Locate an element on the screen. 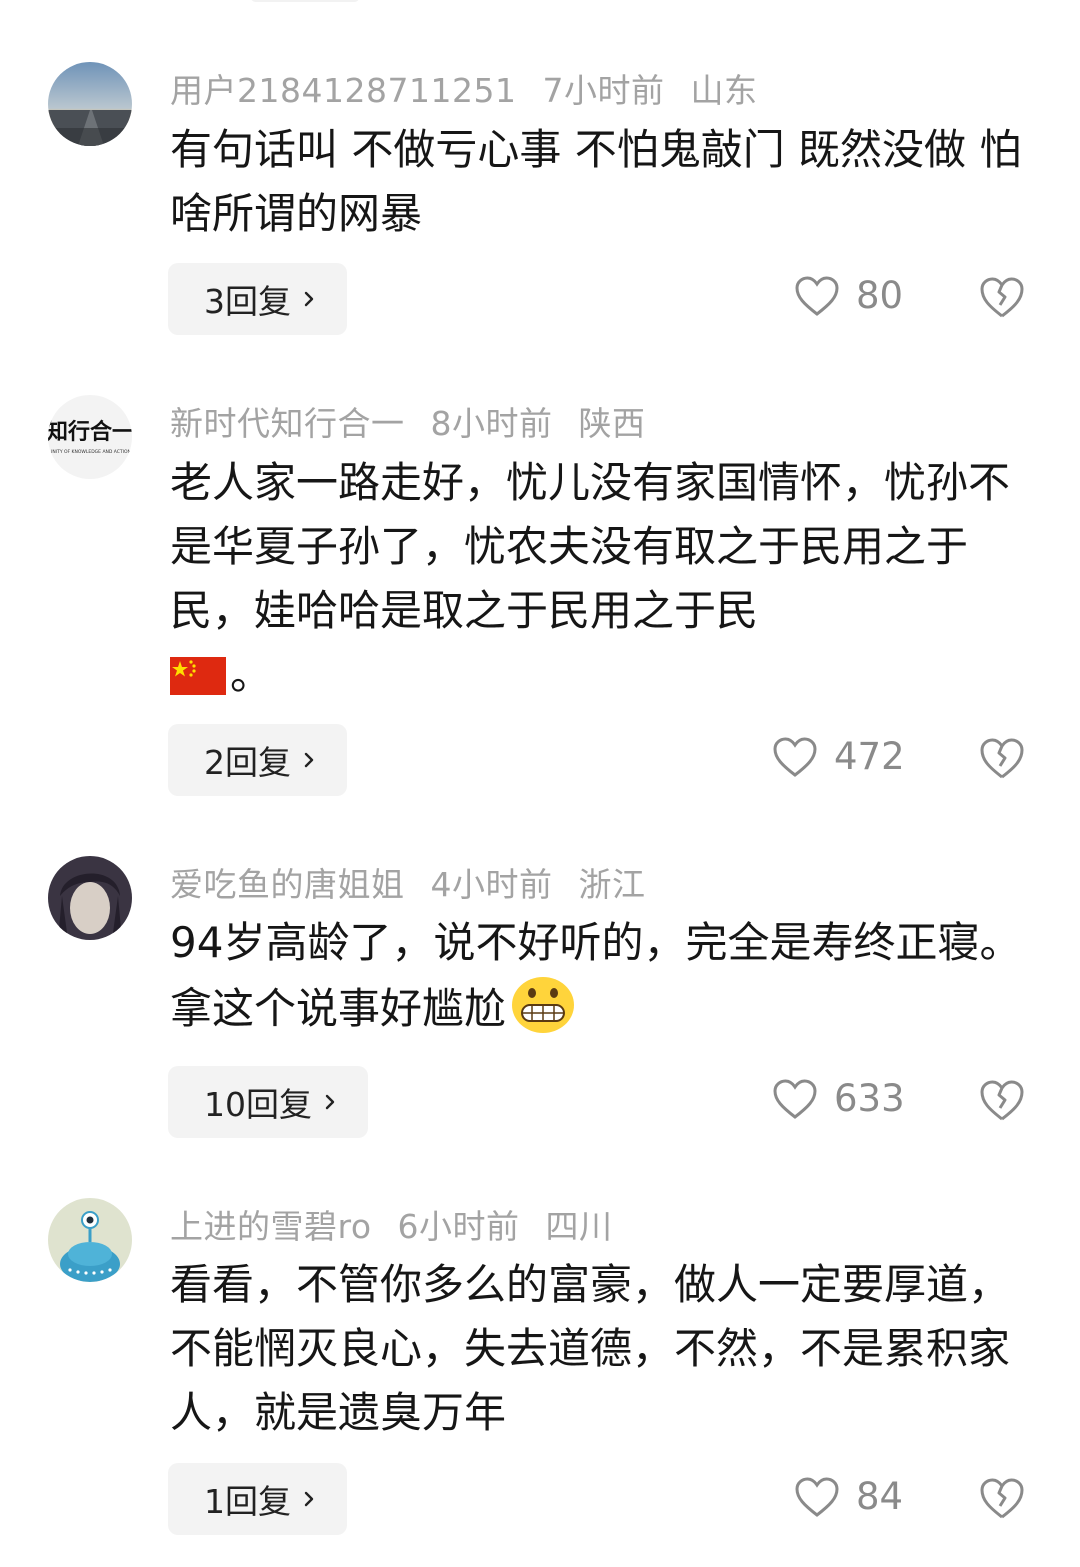  post-time: 6小时前 is located at coordinates (458, 1226).